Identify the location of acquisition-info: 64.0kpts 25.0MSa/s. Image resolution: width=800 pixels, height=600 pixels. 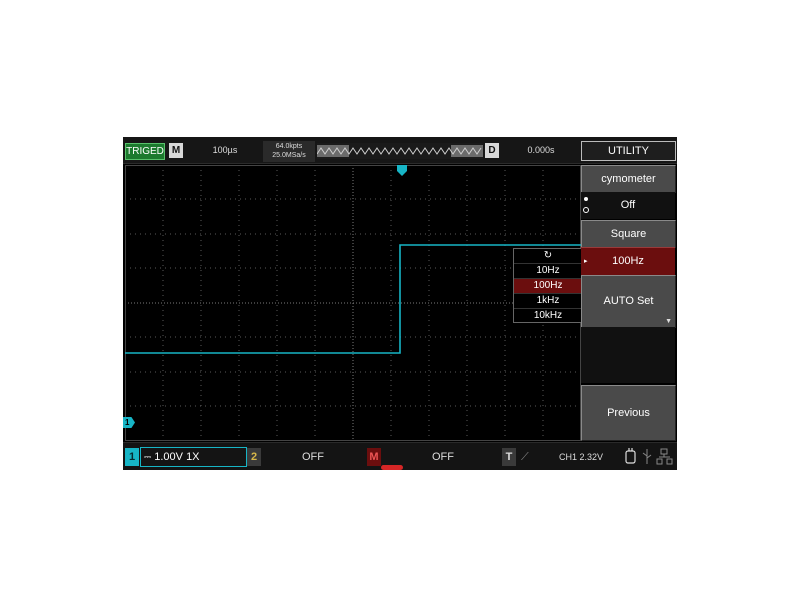
(289, 151).